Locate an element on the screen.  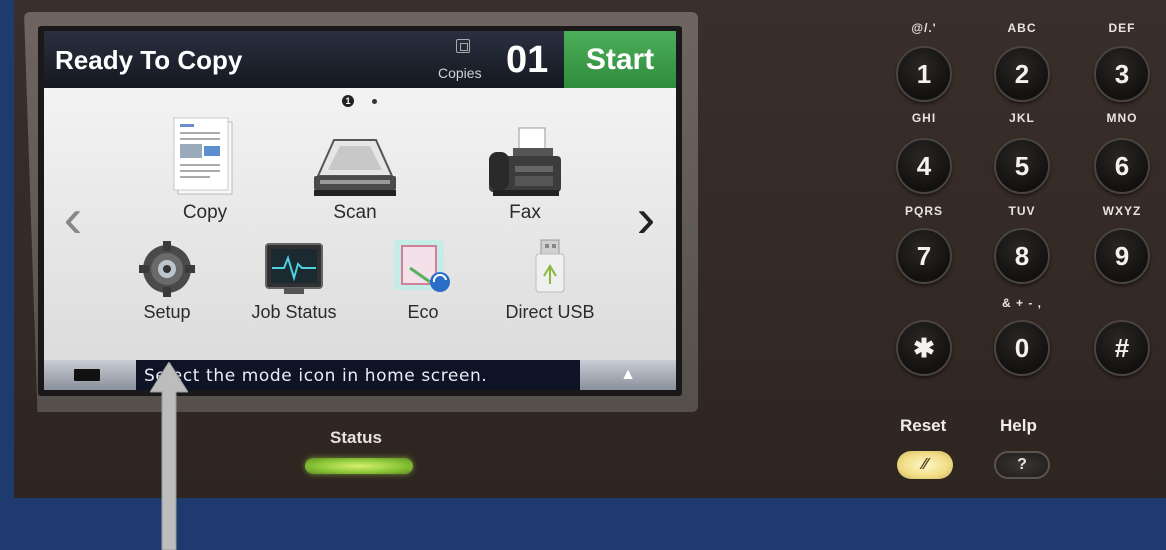
monitor-icon is located at coordinates (294, 268).